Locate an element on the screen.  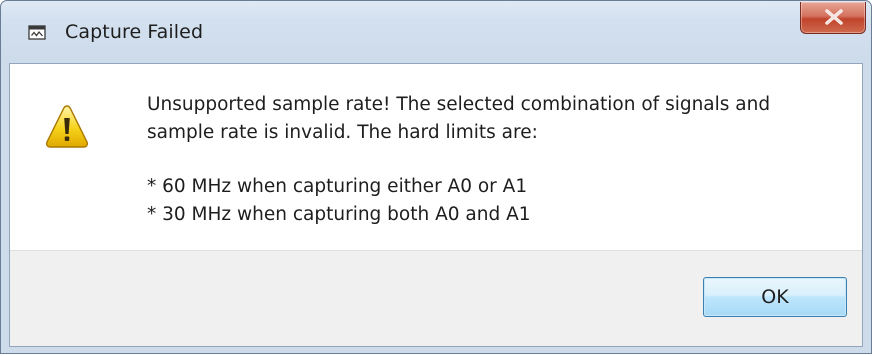
limit-item: * 30 MHz when capturing both A0 and A1 is located at coordinates (339, 214).